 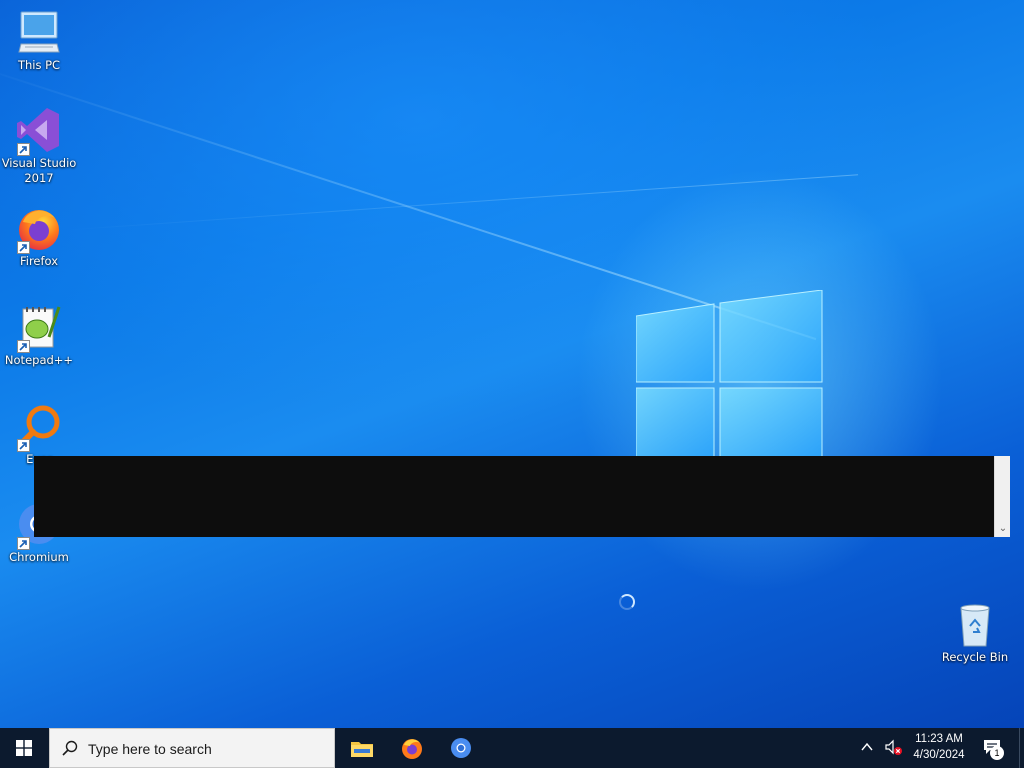 What do you see at coordinates (1003, 529) in the screenshot?
I see `chevron-down-icon: ⌄` at bounding box center [1003, 529].